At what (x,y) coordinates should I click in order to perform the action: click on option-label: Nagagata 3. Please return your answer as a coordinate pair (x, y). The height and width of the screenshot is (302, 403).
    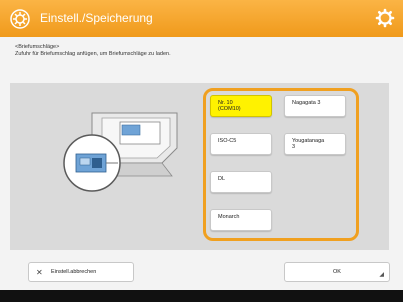
    Looking at the image, I should click on (306, 103).